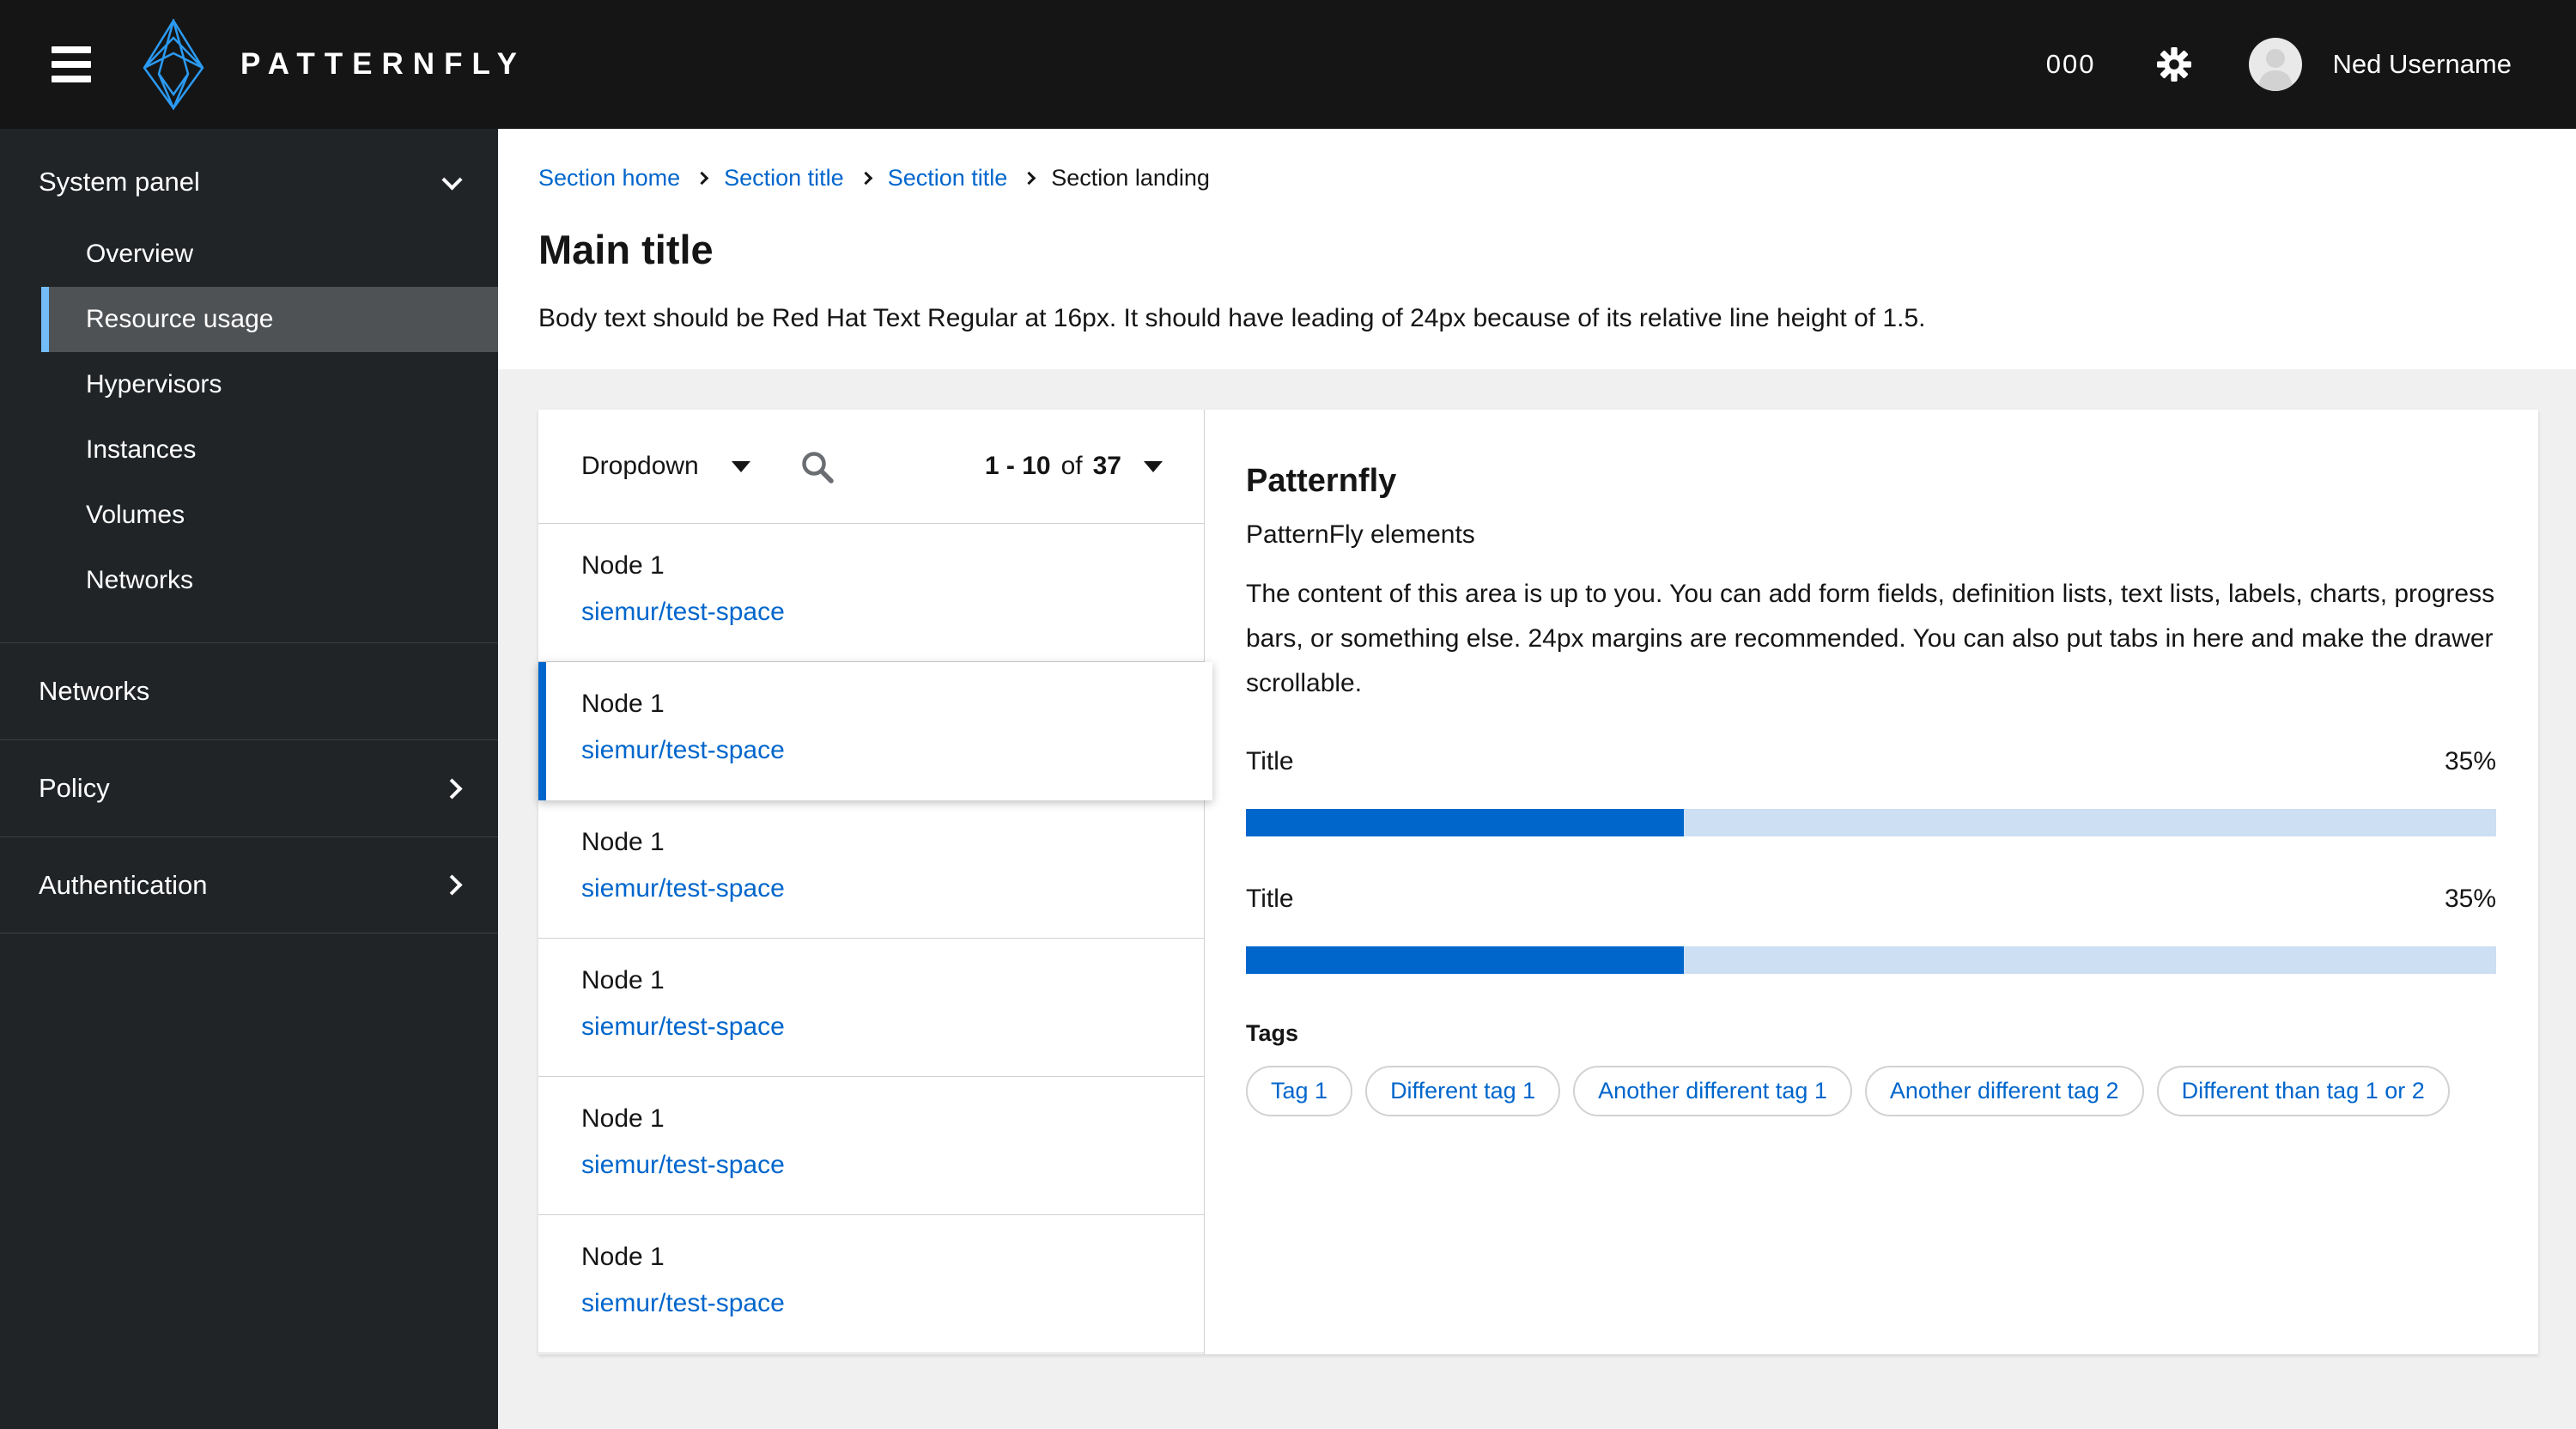 This screenshot has width=2576, height=1429. Describe the element at coordinates (249, 176) in the screenshot. I see `sidebar-section-system-panel: System panel` at that location.